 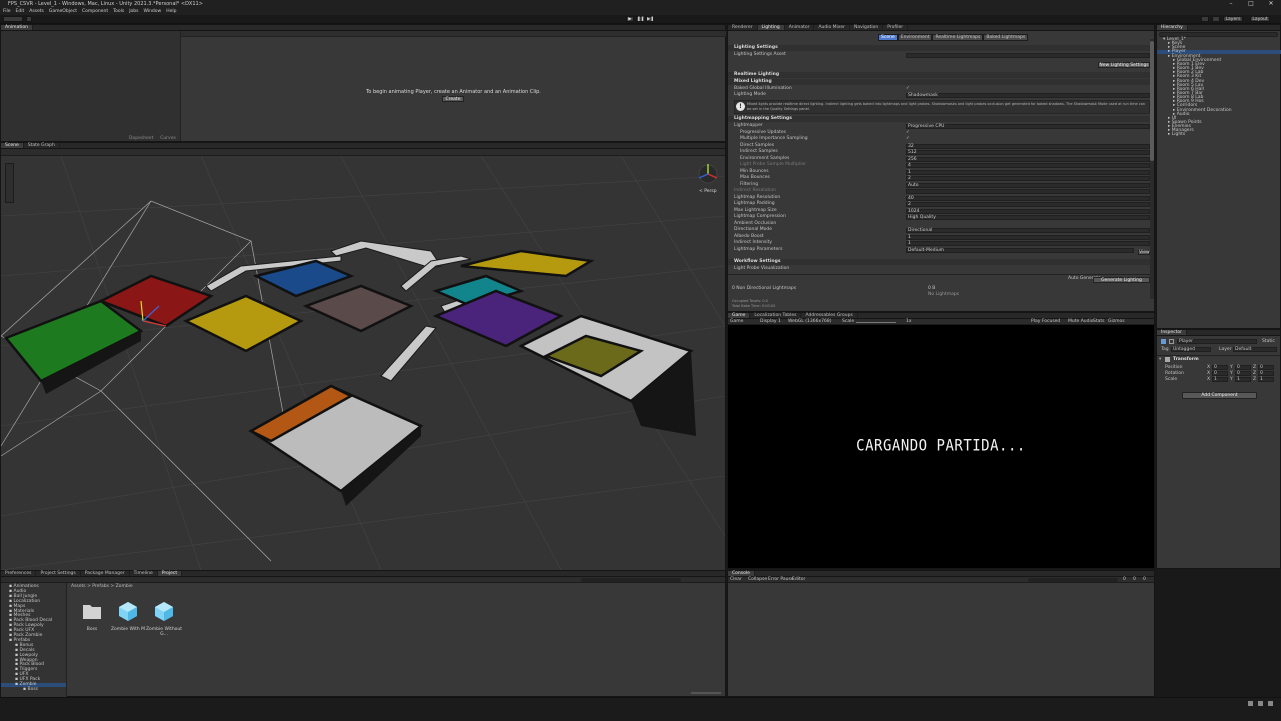 I want to click on project-search, so click(x=631, y=580).